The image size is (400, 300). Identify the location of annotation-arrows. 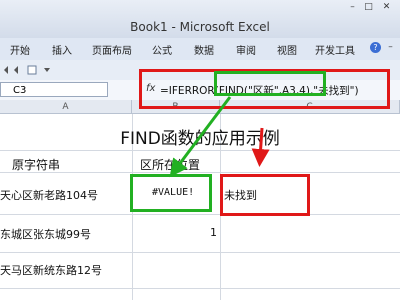
(219, 137).